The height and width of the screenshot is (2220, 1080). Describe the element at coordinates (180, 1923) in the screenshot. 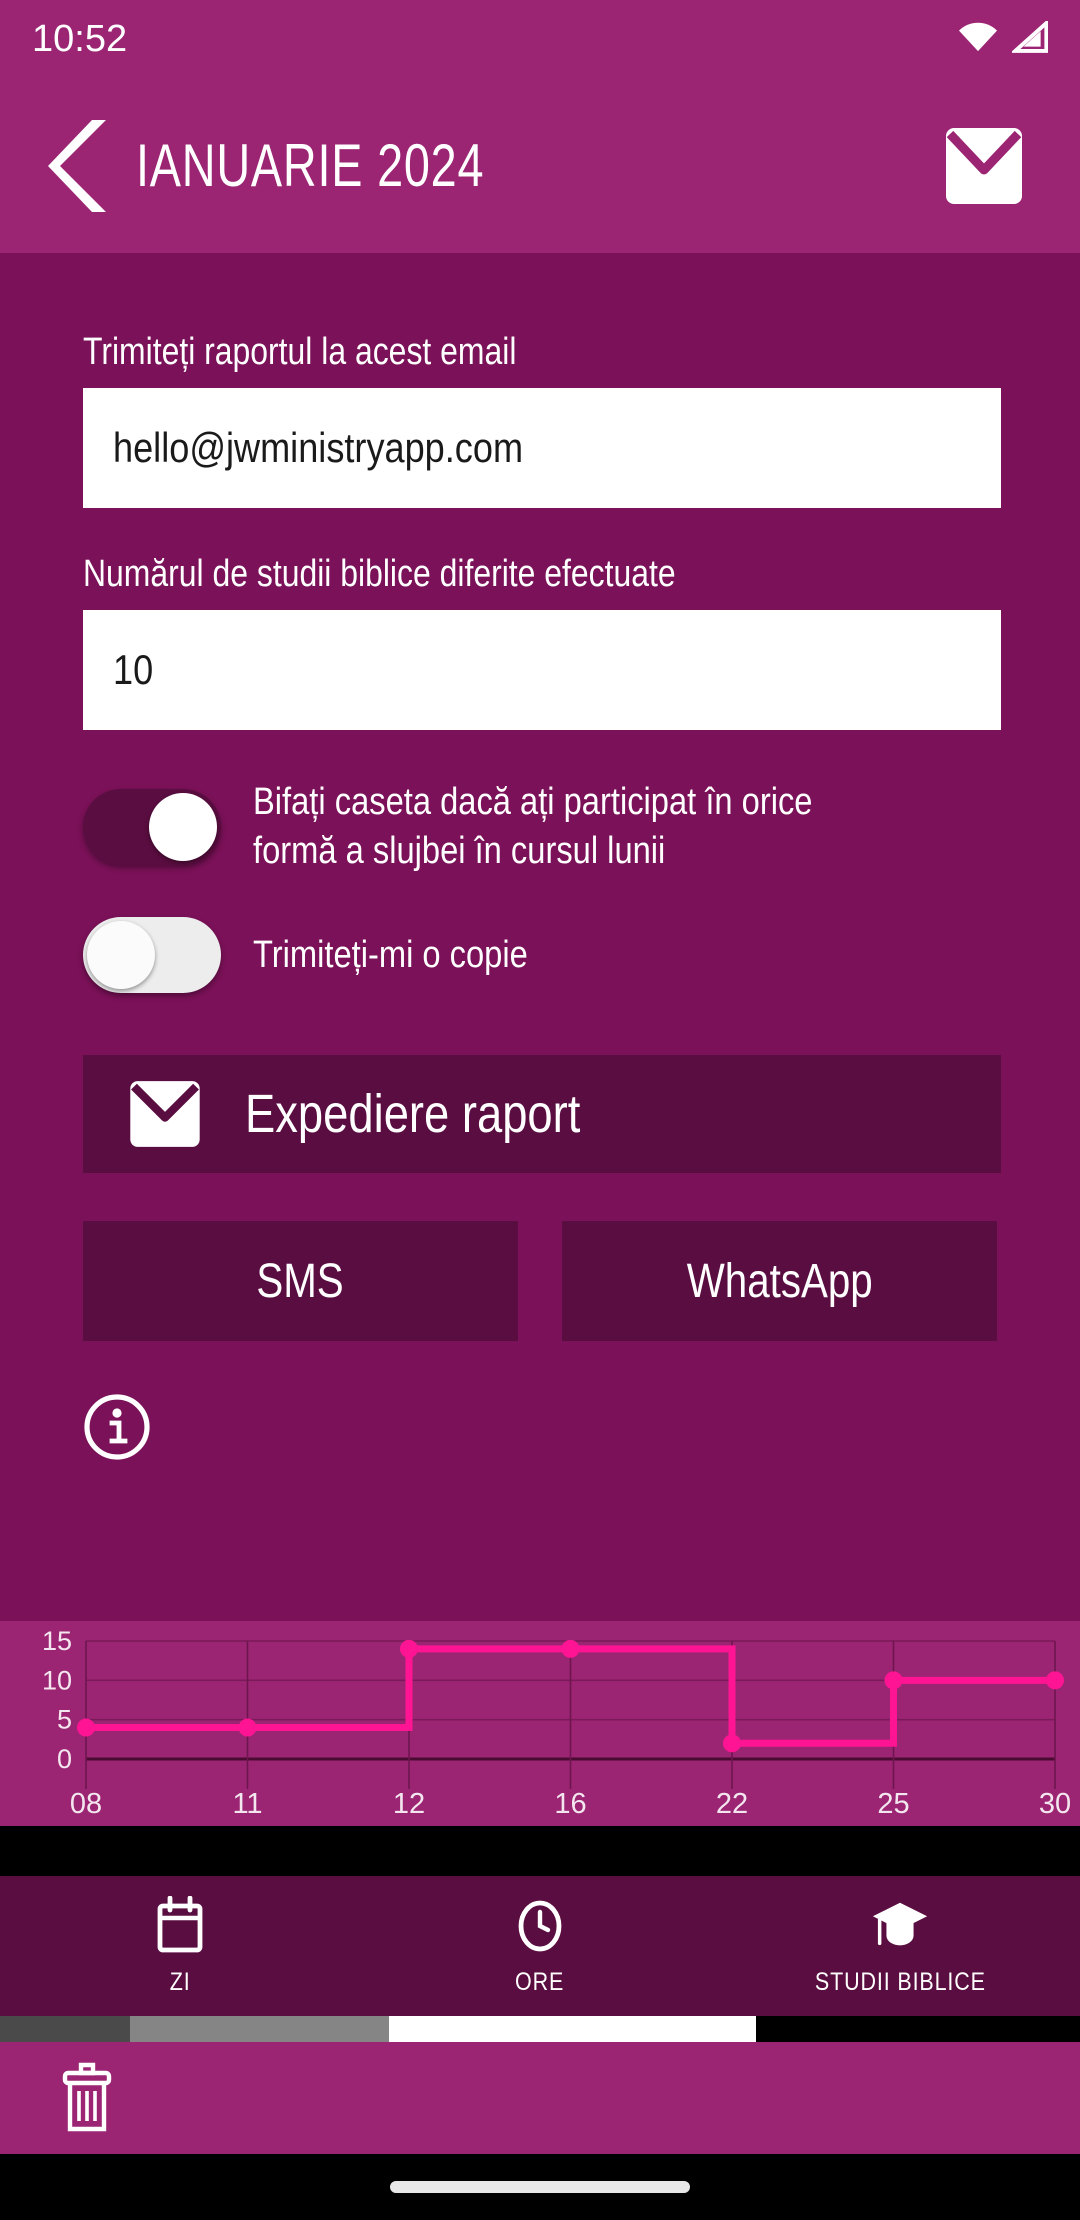

I see `calendar-icon` at that location.